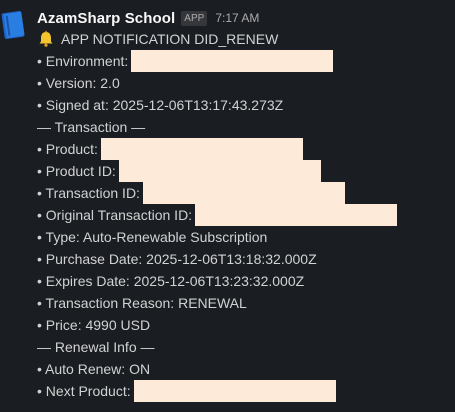  Describe the element at coordinates (106, 18) in the screenshot. I see `app-name-link: AzamSharp School` at that location.